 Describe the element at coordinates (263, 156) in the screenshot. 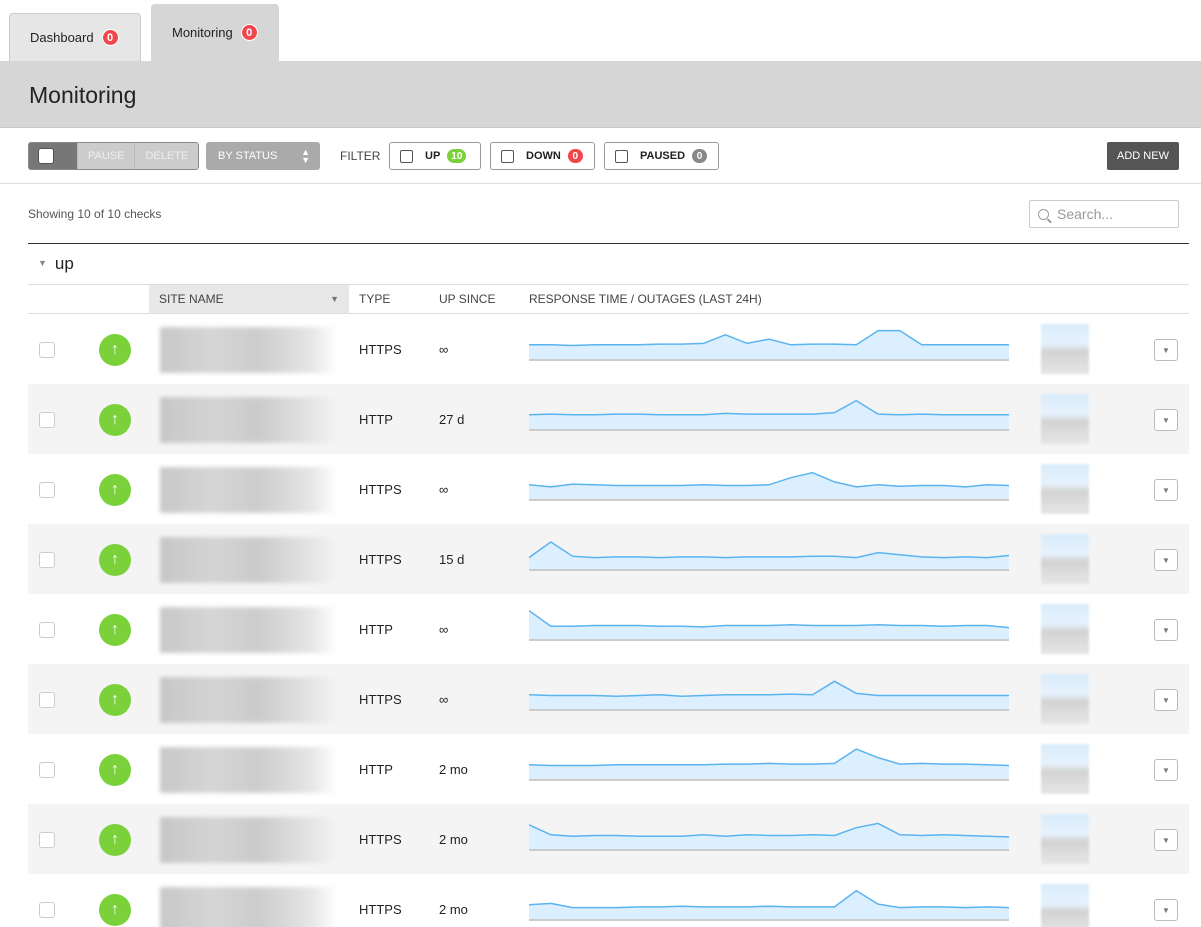

I see `sort-select: BY STATUS ▲ ▼` at that location.